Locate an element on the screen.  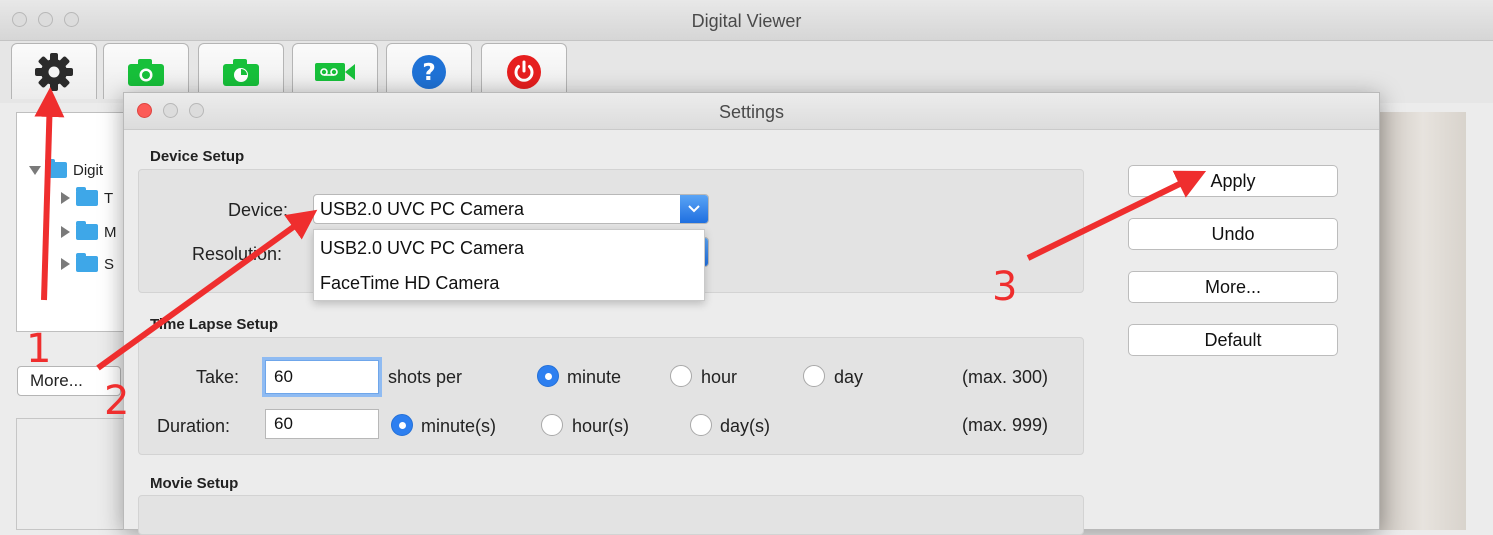
tree-item-label: S is located at coordinates (109, 264).